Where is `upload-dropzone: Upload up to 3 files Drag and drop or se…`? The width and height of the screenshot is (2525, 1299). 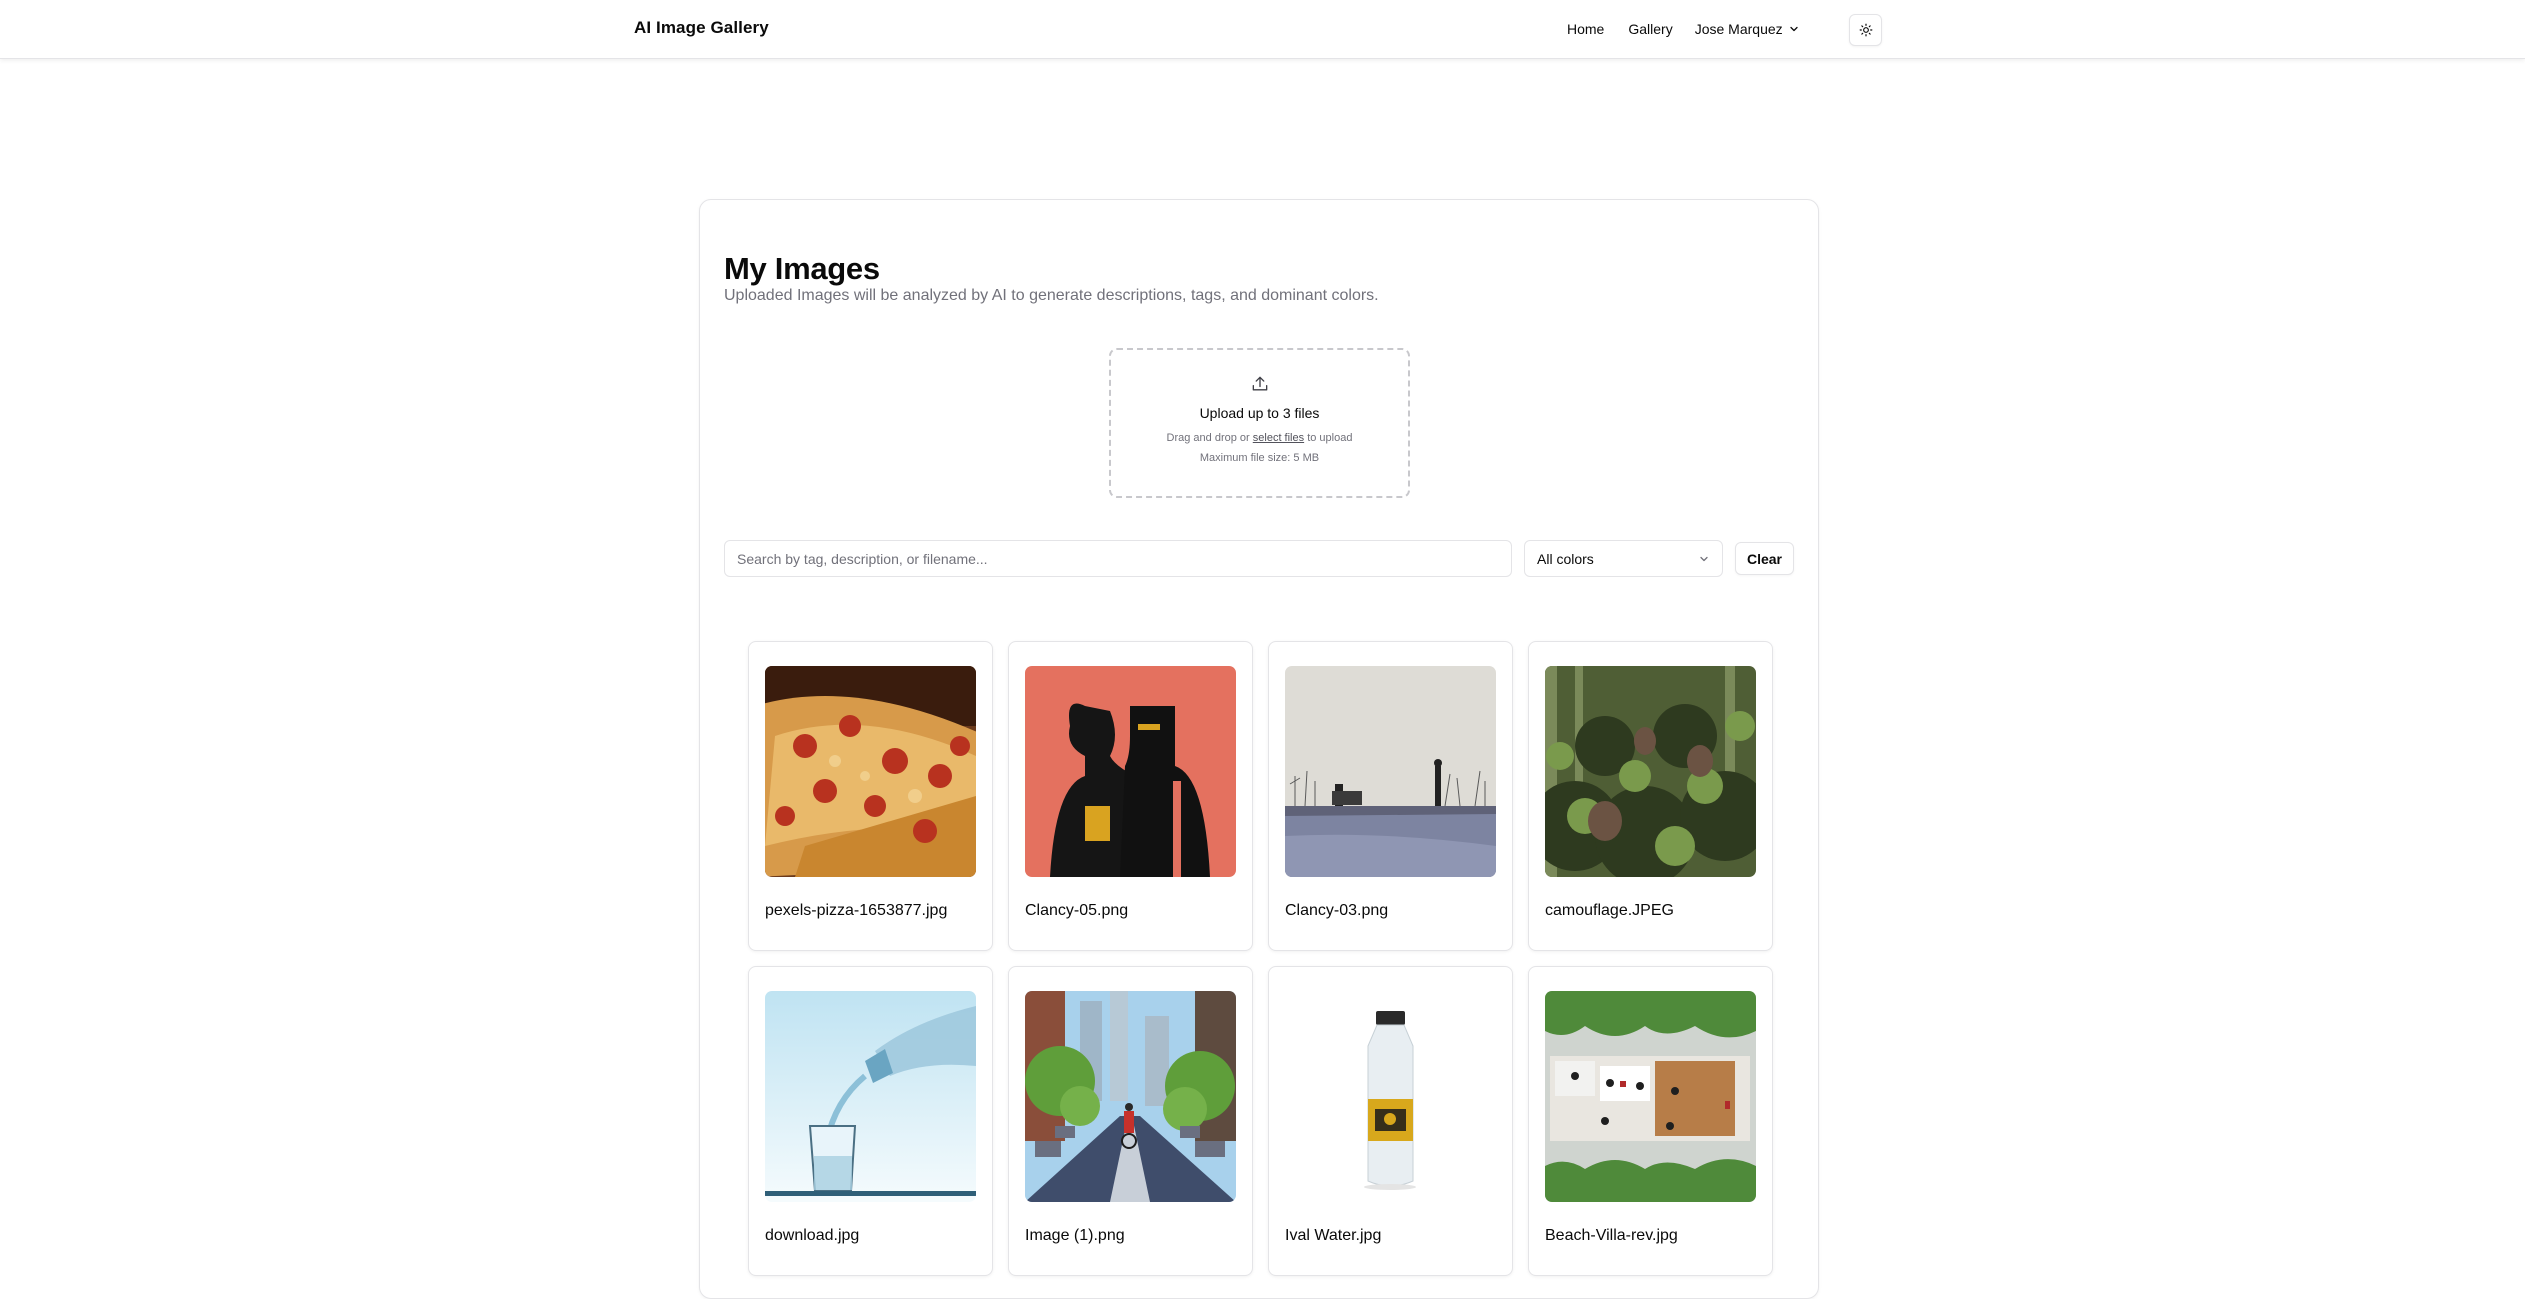 upload-dropzone: Upload up to 3 files Drag and drop or se… is located at coordinates (1259, 423).